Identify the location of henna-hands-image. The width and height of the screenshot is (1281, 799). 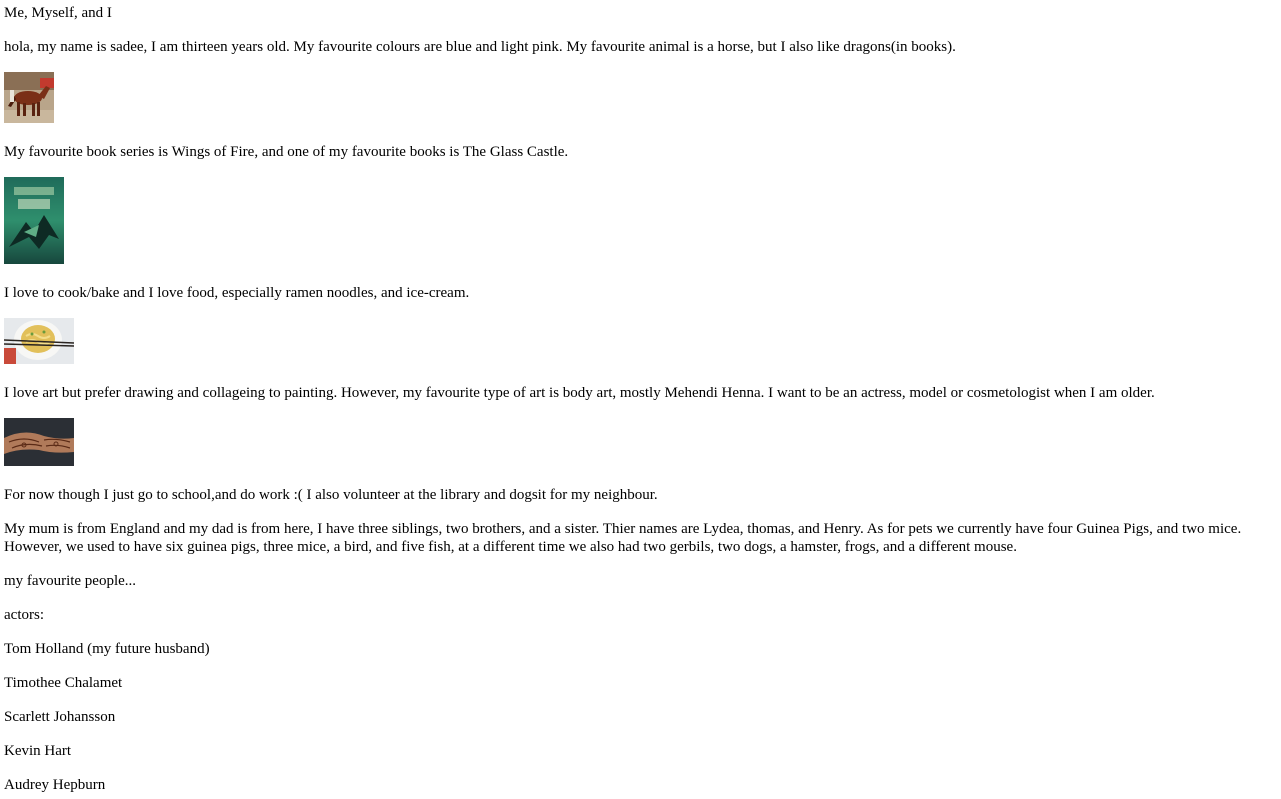
(39, 442).